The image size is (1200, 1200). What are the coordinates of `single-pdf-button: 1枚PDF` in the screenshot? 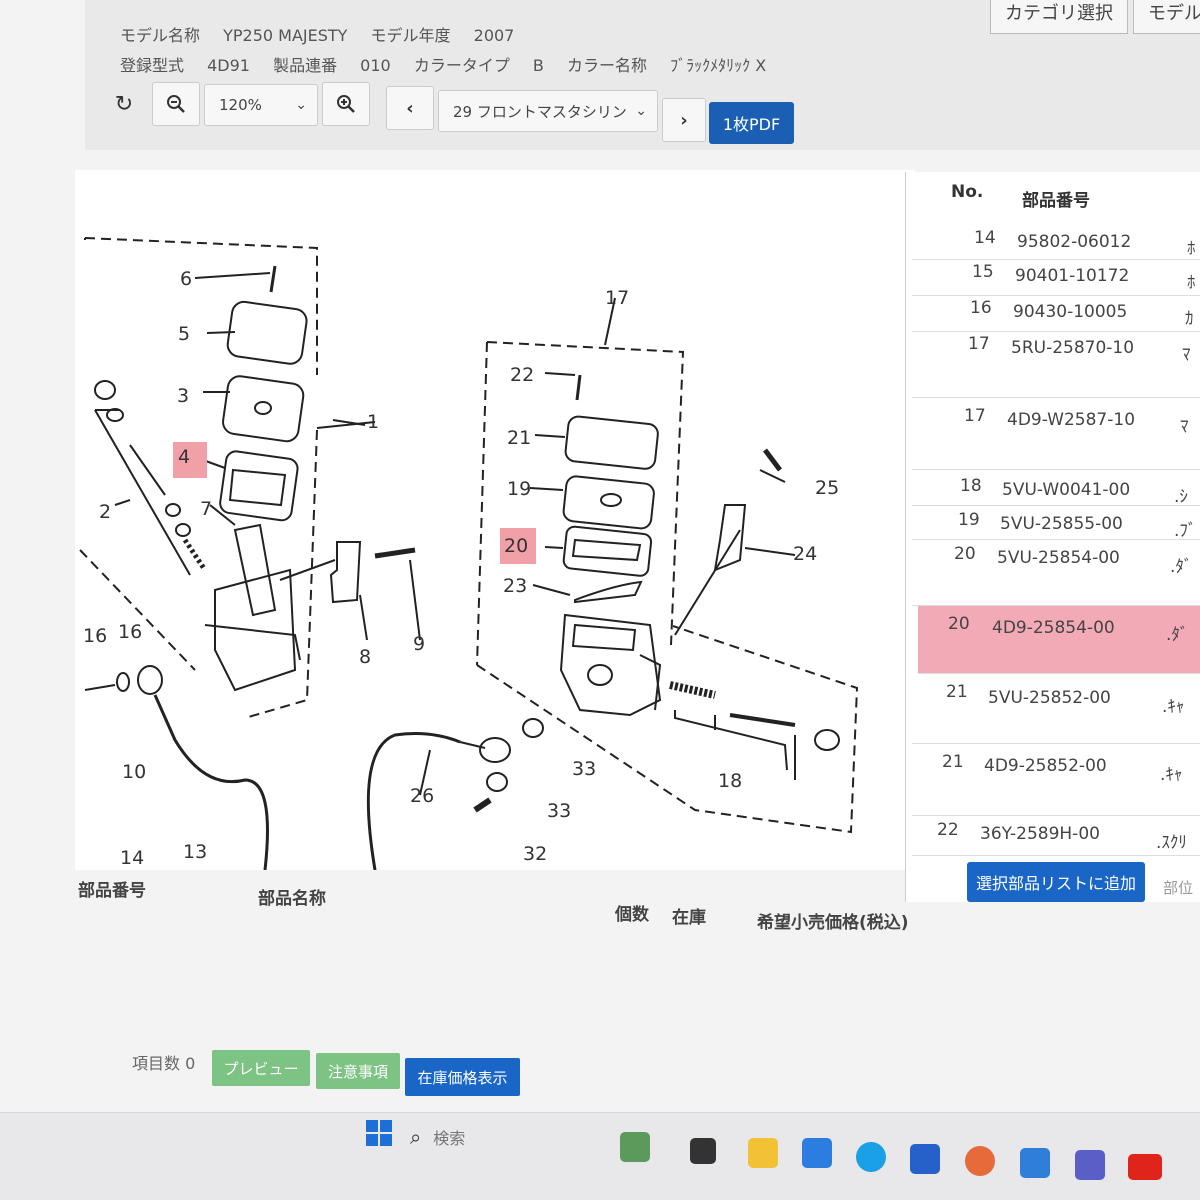 It's located at (751, 123).